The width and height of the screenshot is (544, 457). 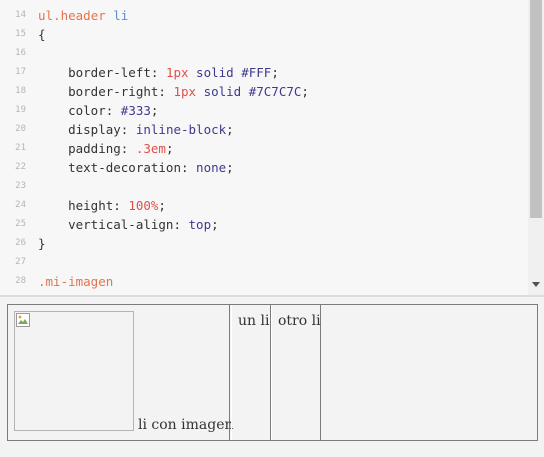 What do you see at coordinates (117, 15) in the screenshot?
I see `code-token: li` at bounding box center [117, 15].